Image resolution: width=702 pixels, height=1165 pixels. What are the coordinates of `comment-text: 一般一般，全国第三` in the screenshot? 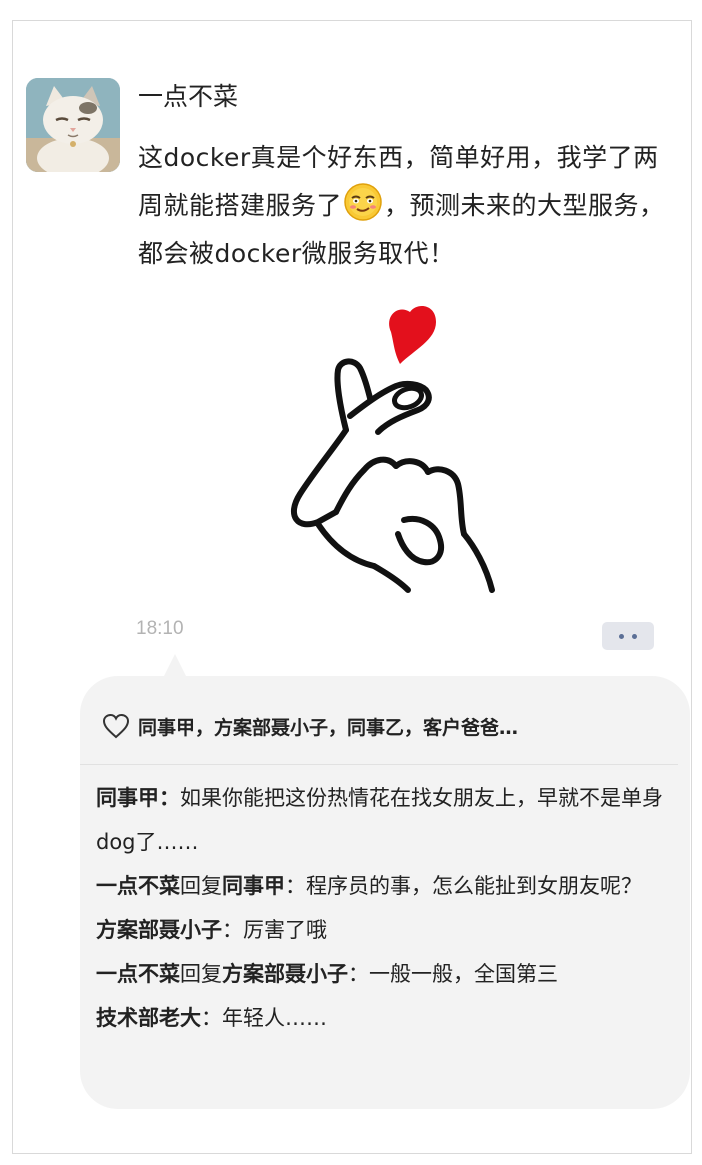 It's located at (463, 974).